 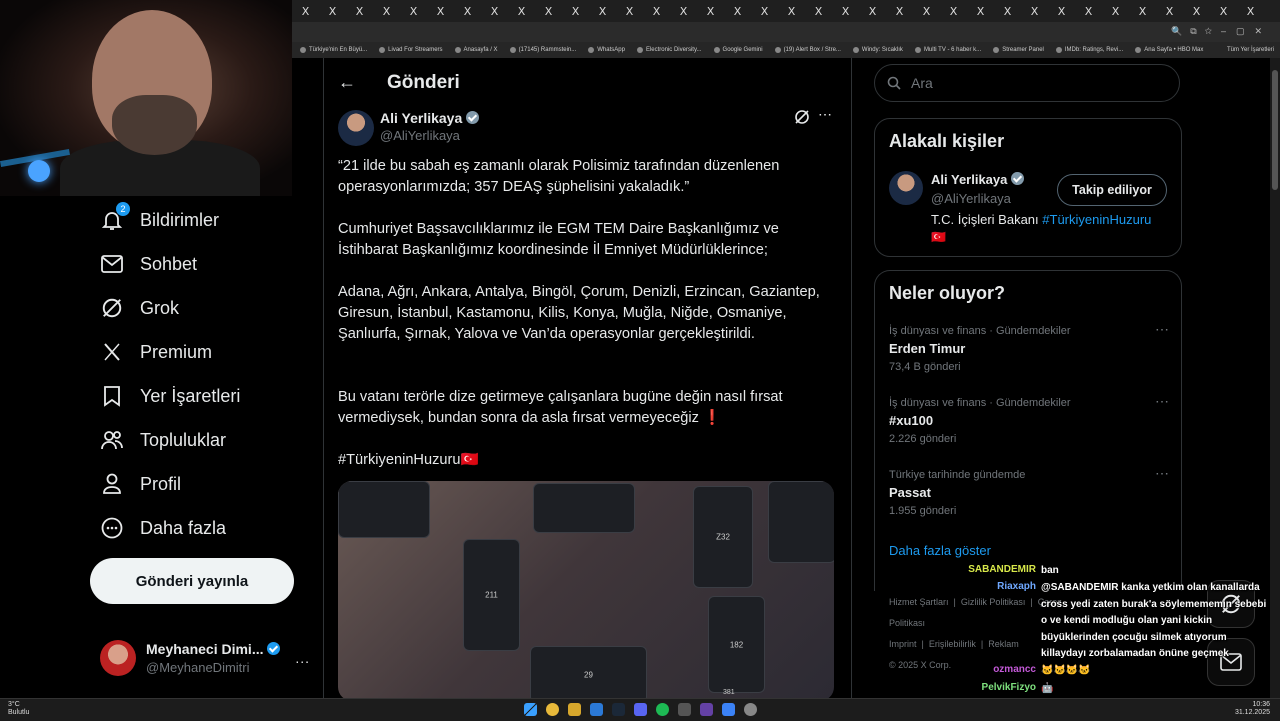 What do you see at coordinates (640, 709) in the screenshot?
I see `discord-icon` at bounding box center [640, 709].